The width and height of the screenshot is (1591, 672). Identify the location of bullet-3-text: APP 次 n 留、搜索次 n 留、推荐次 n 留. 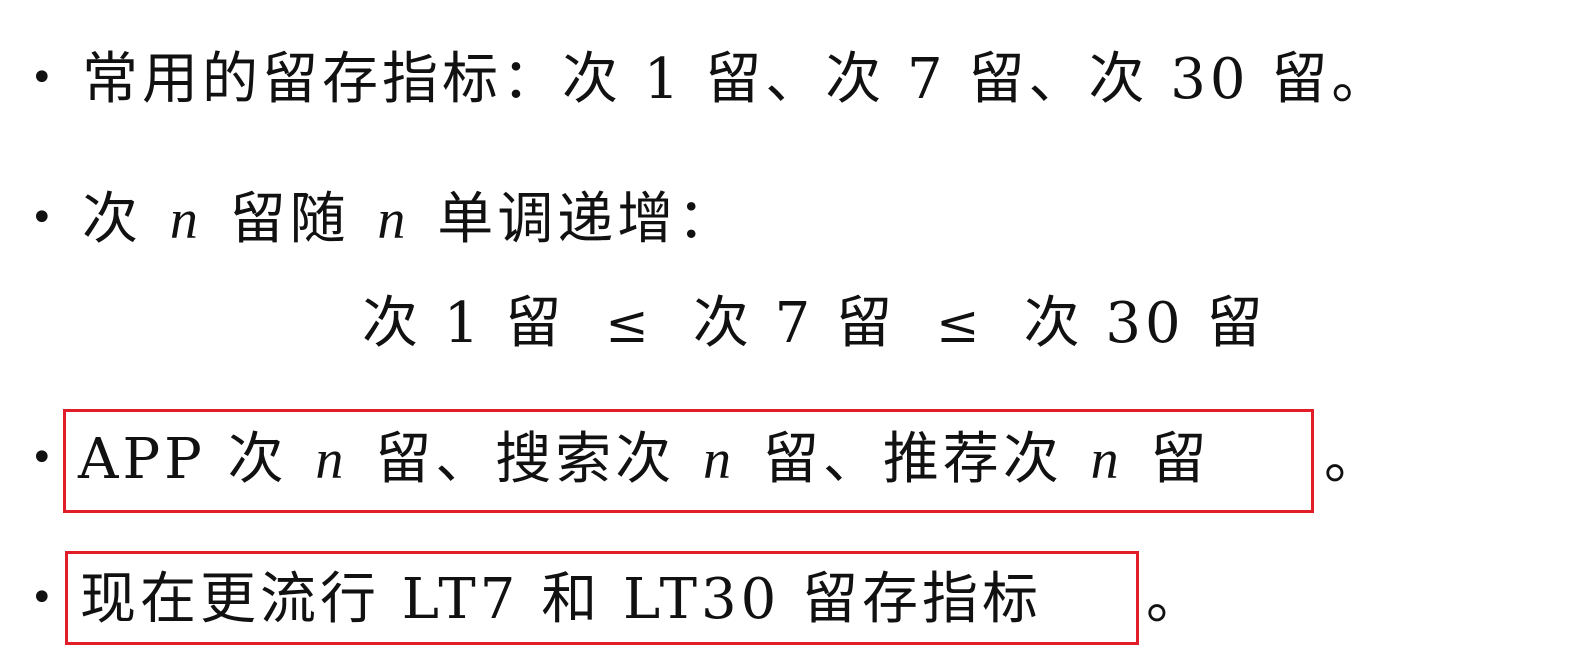
(644, 460).